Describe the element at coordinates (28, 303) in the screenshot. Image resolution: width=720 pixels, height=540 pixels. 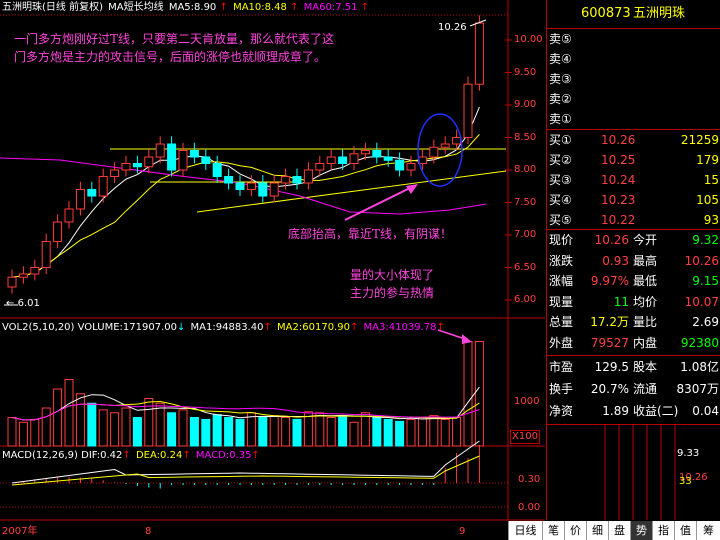
I see `low-value: 6.01` at that location.